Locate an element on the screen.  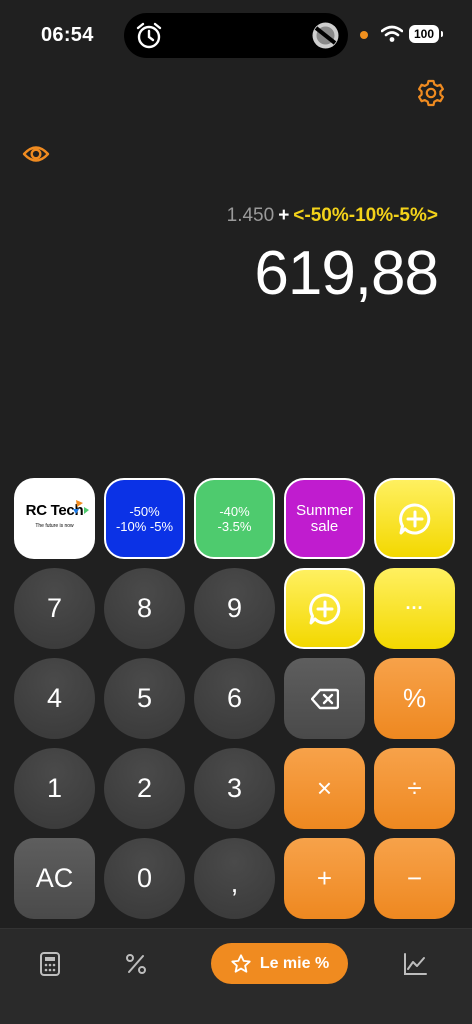
dynamic-island is located at coordinates (236, 35).